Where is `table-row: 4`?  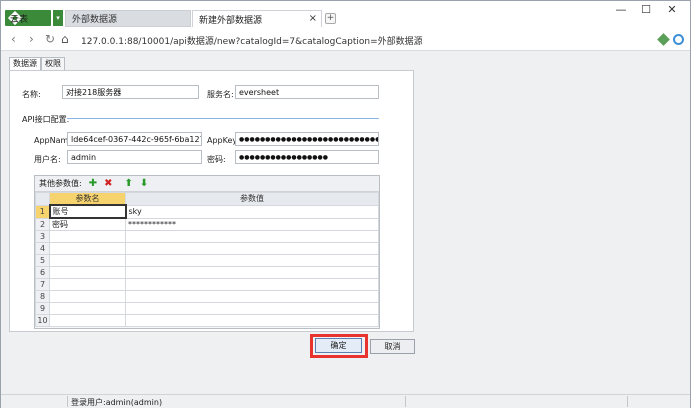
table-row: 4 is located at coordinates (207, 248).